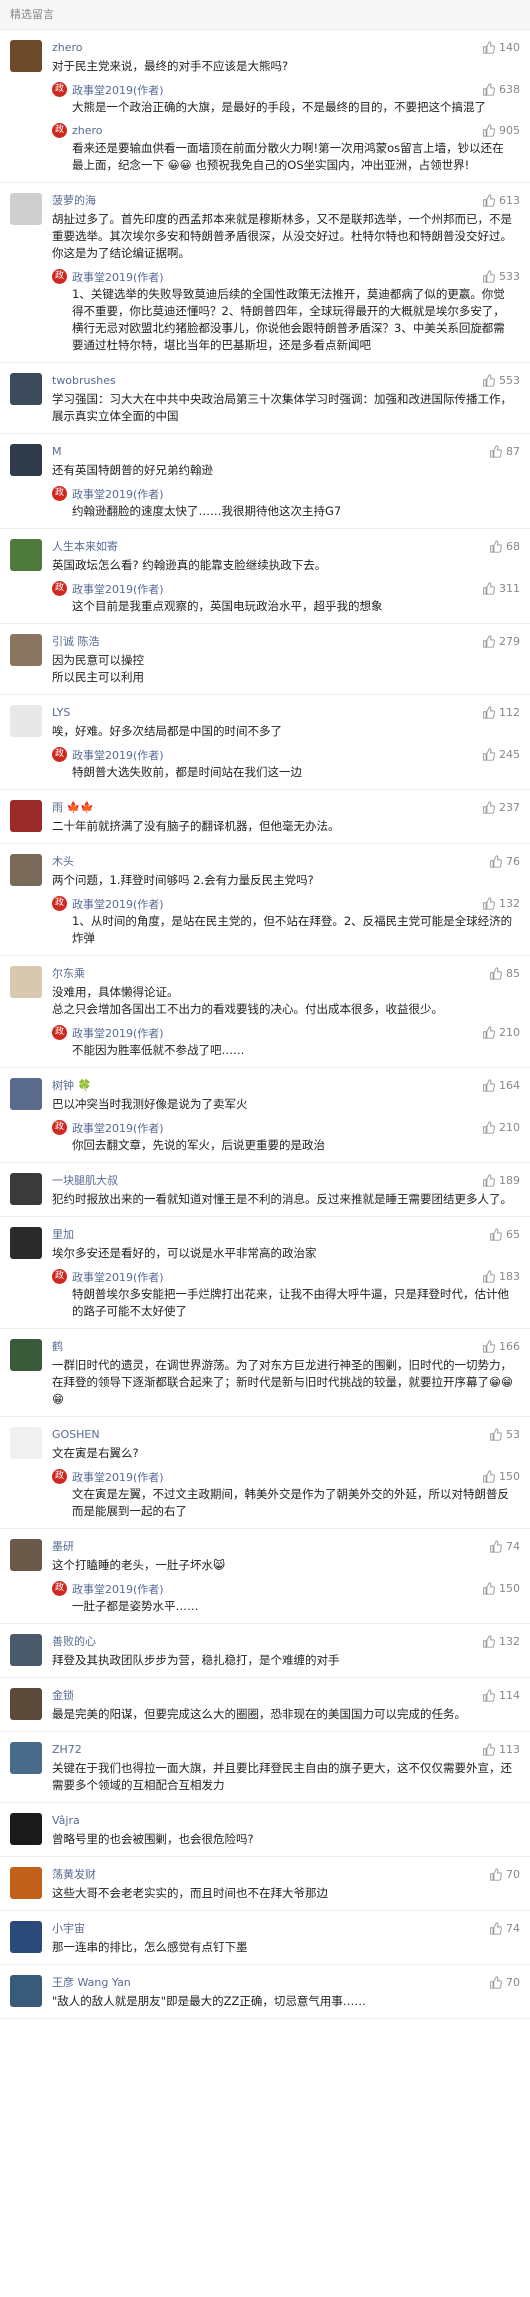  I want to click on reply-like-button: 183, so click(501, 1276).